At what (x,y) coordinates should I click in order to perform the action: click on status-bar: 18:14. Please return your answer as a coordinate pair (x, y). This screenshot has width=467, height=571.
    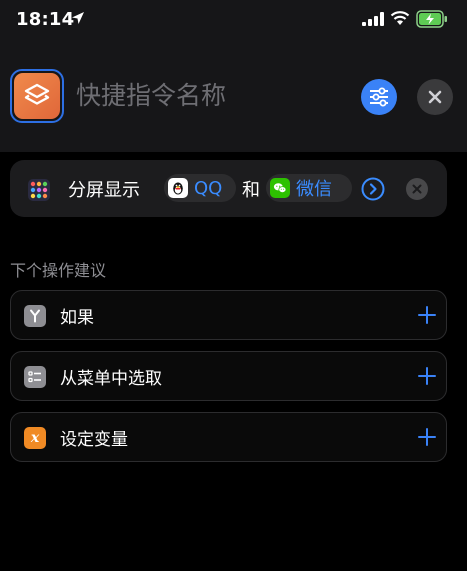
    Looking at the image, I should click on (233, 20).